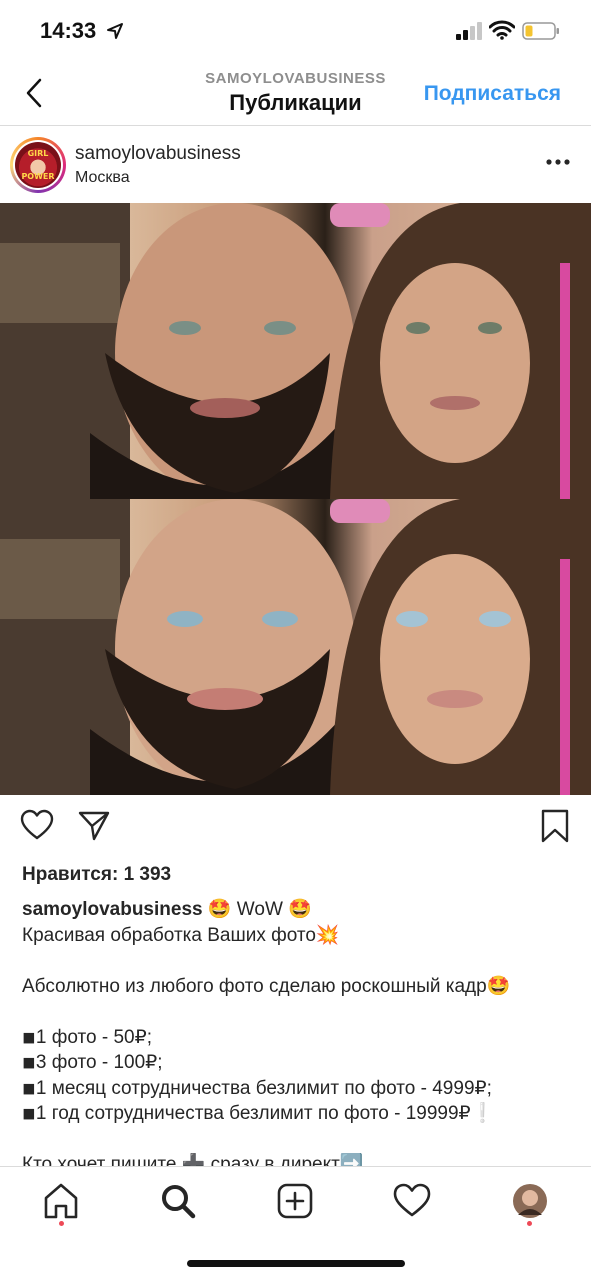 The image size is (591, 1280). What do you see at coordinates (502, 30) in the screenshot?
I see `wifi-icon` at bounding box center [502, 30].